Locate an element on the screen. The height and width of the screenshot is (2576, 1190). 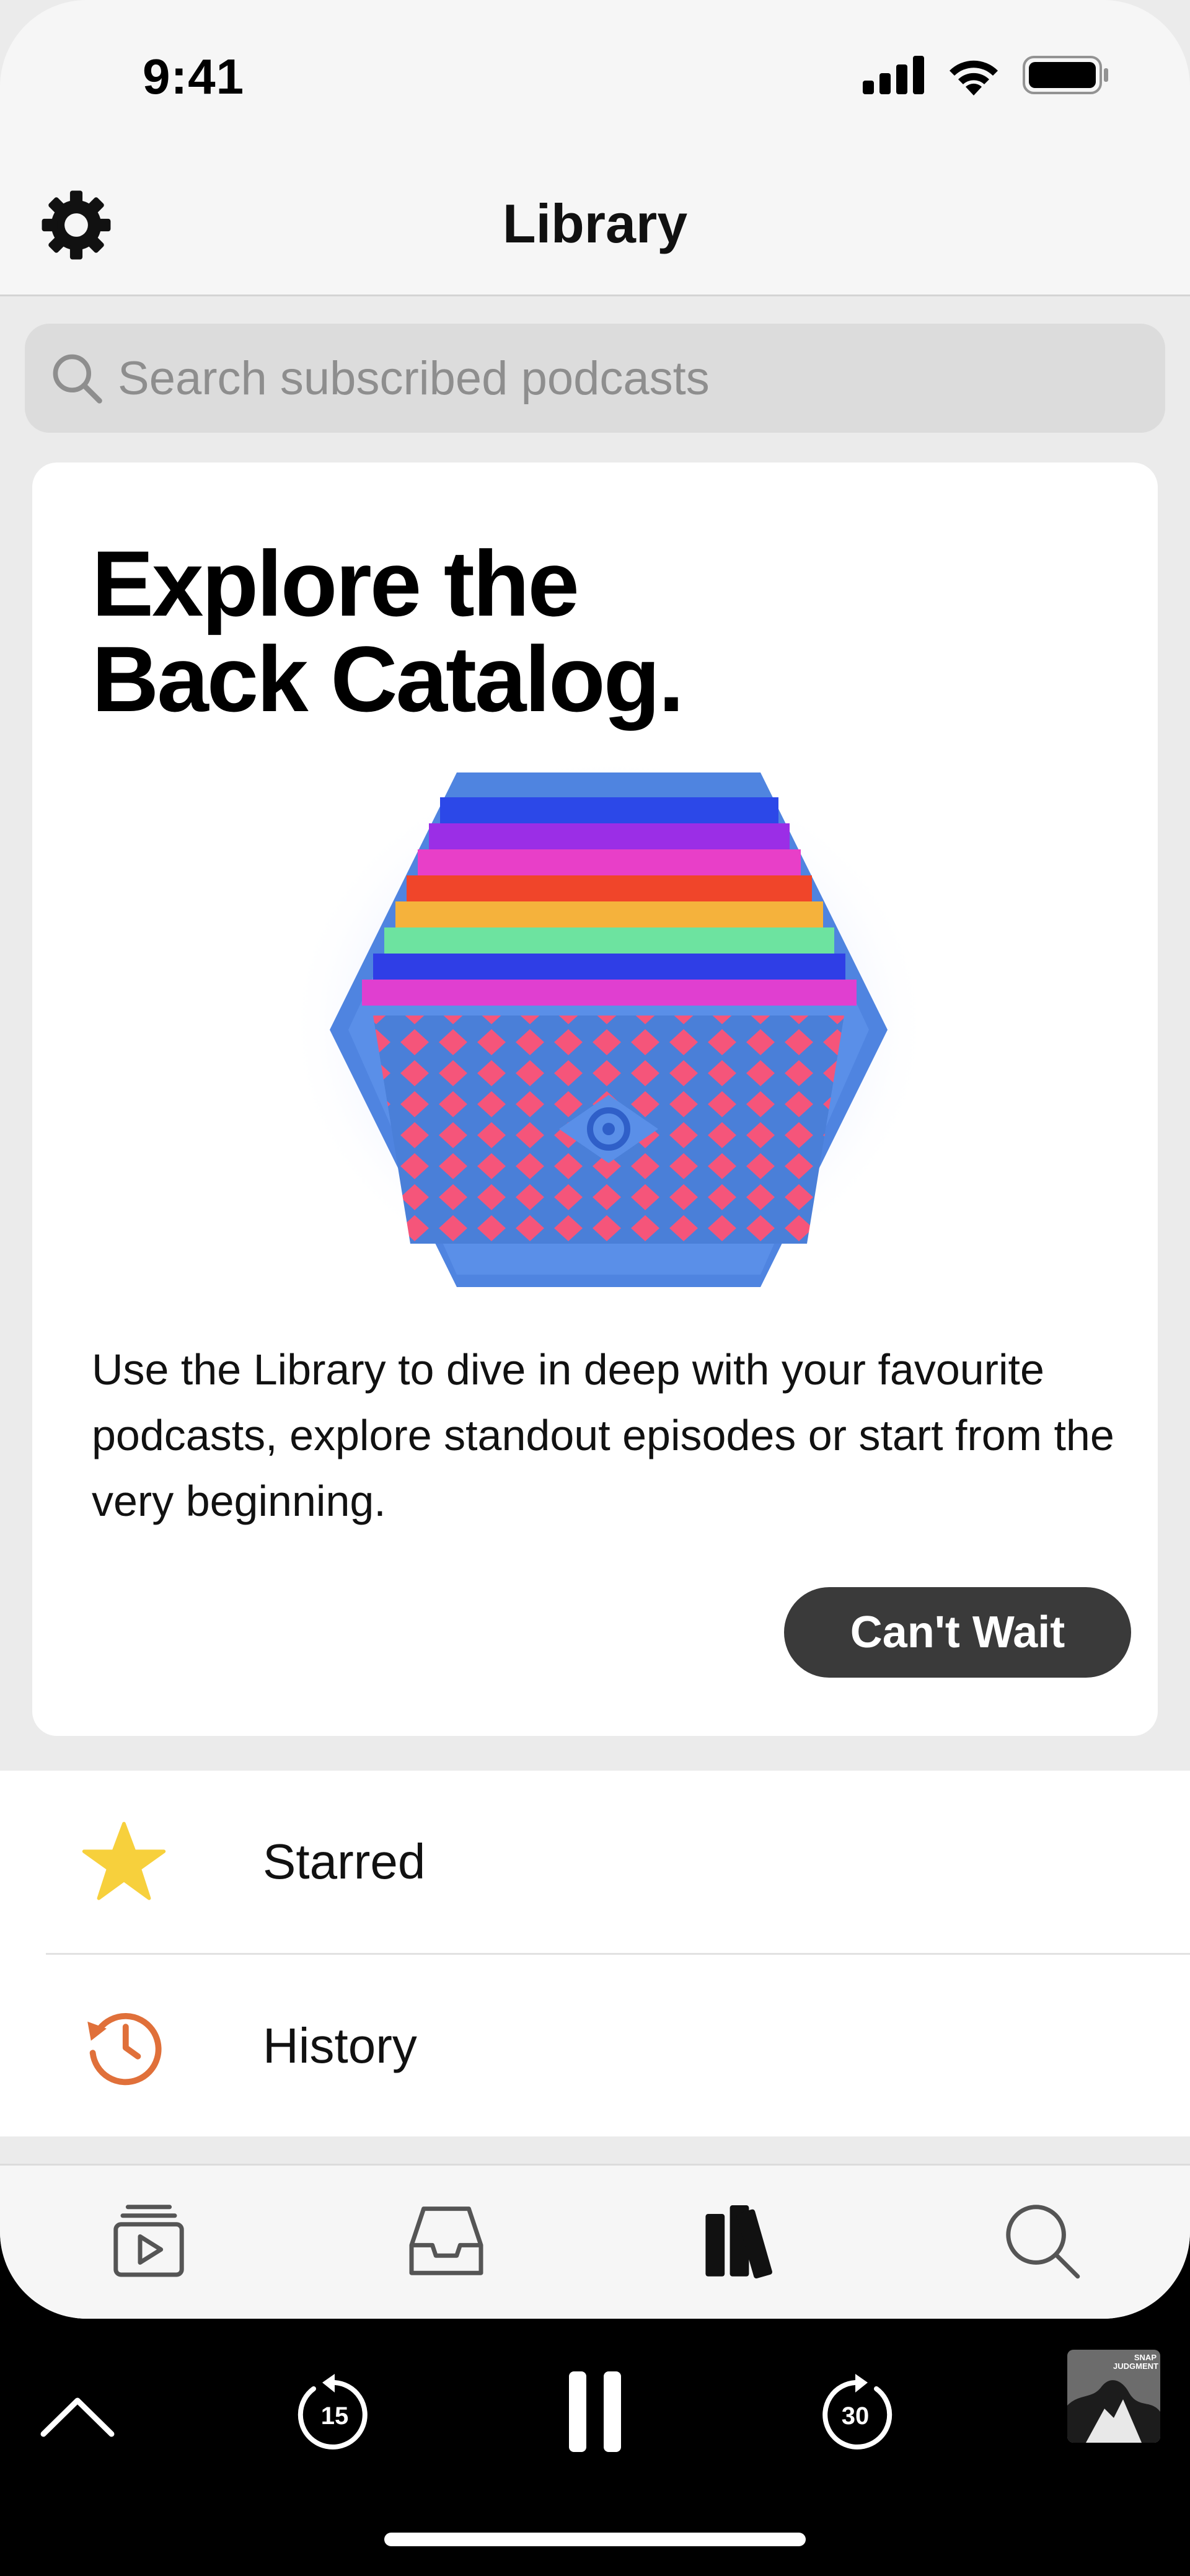
expand-player-chevron-icon is located at coordinates (77, 2415).